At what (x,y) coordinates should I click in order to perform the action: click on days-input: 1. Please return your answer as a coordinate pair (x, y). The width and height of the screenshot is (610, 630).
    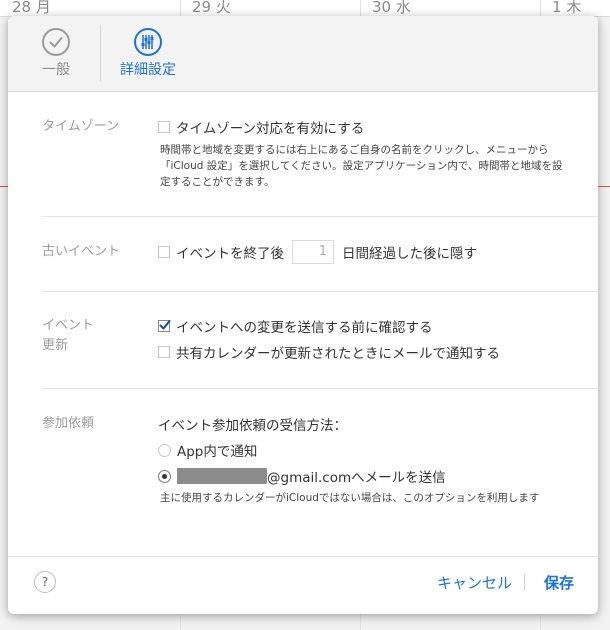
    Looking at the image, I should click on (313, 252).